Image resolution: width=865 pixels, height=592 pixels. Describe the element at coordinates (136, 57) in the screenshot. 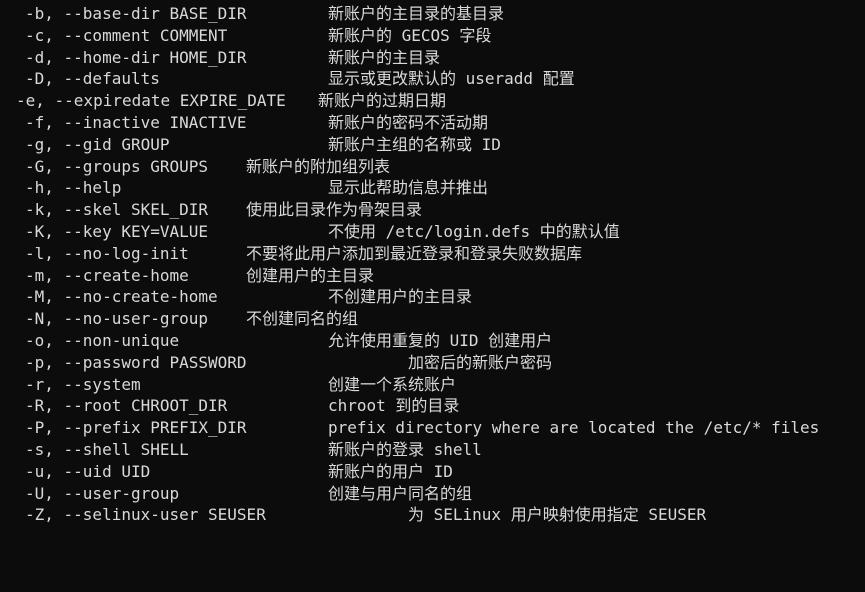

I see `option-text: -d, --home-dir HOME_DIR` at that location.